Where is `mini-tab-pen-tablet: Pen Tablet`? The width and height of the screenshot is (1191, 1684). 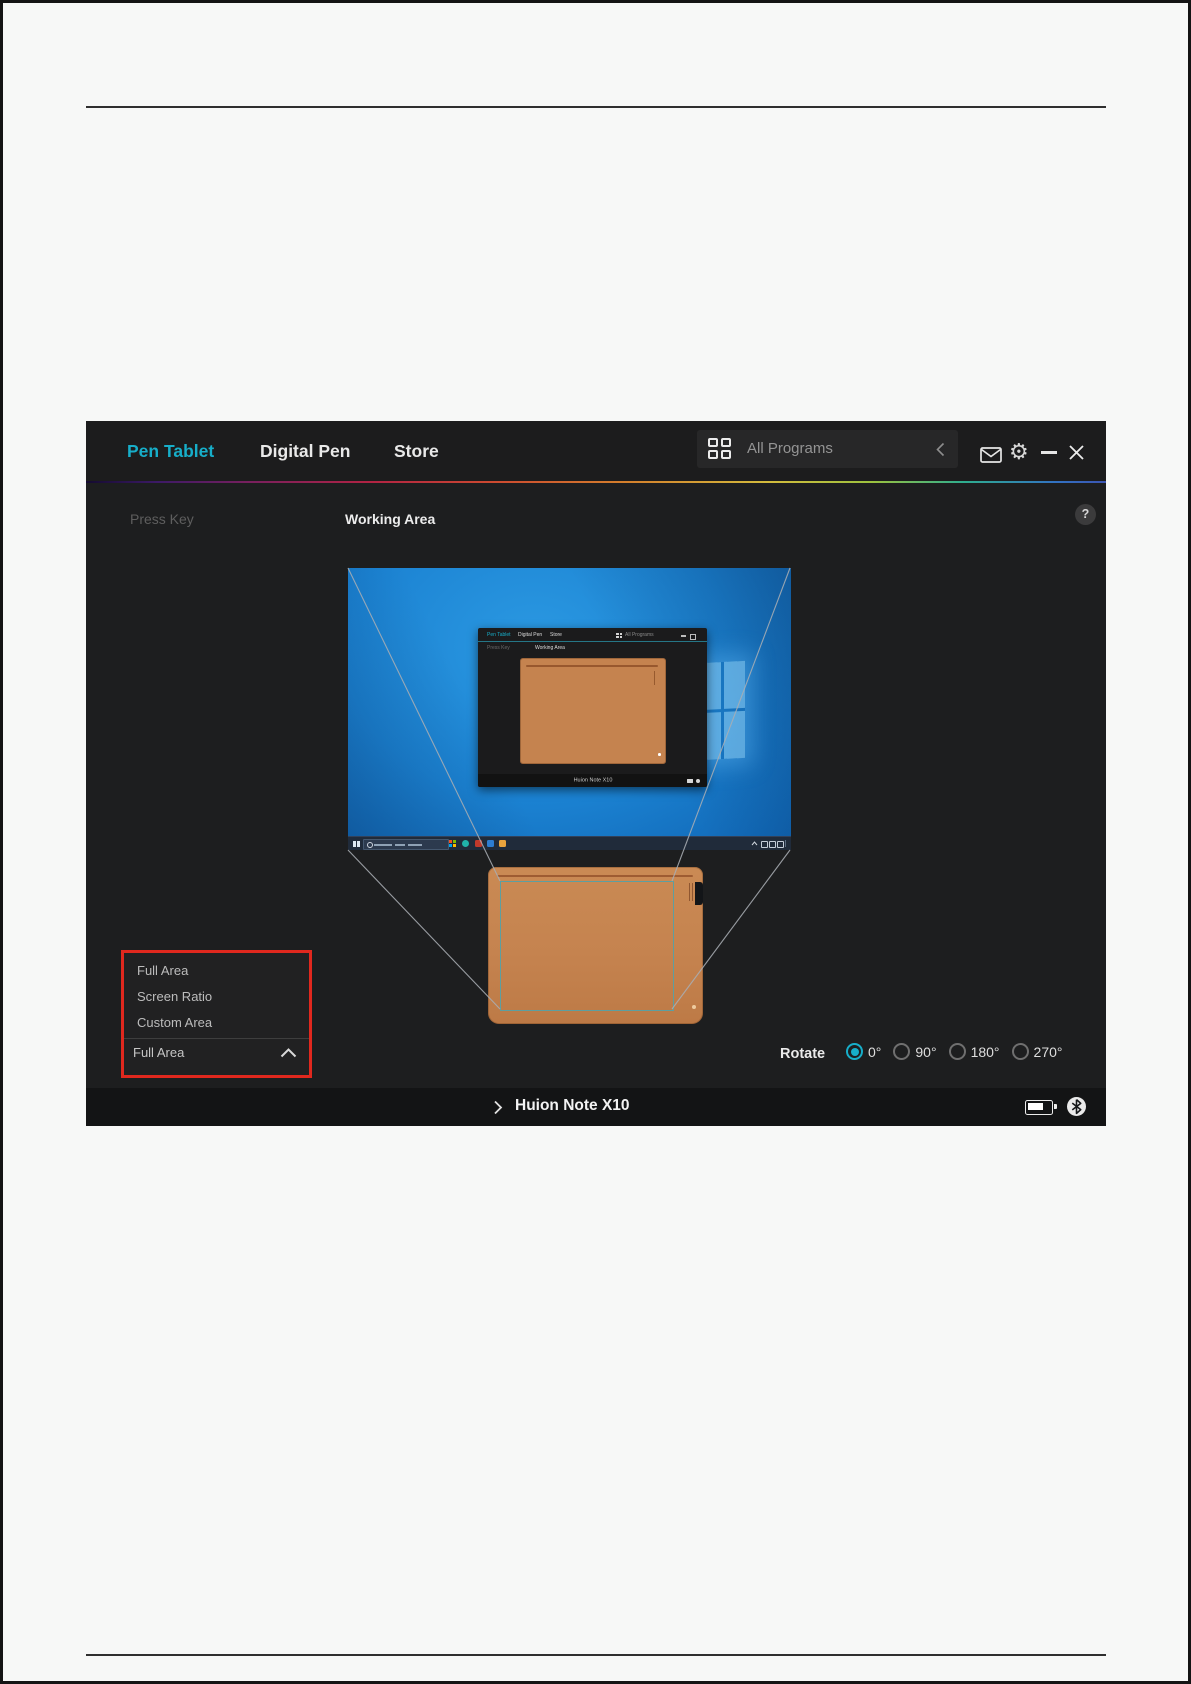
mini-tab-pen-tablet: Pen Tablet is located at coordinates (499, 635).